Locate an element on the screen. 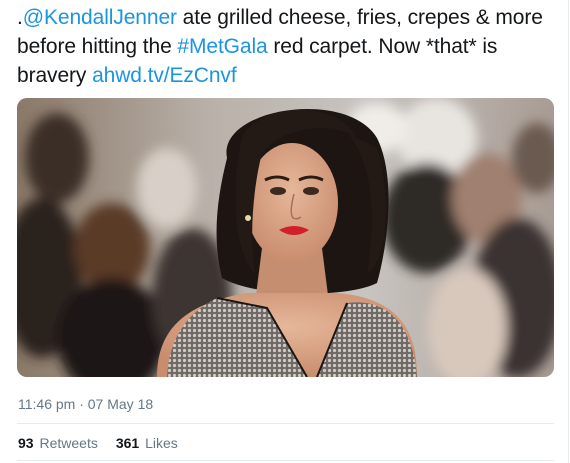 This screenshot has height=463, width=570. url-link: ahwd.tv/EzCnvf is located at coordinates (164, 75).